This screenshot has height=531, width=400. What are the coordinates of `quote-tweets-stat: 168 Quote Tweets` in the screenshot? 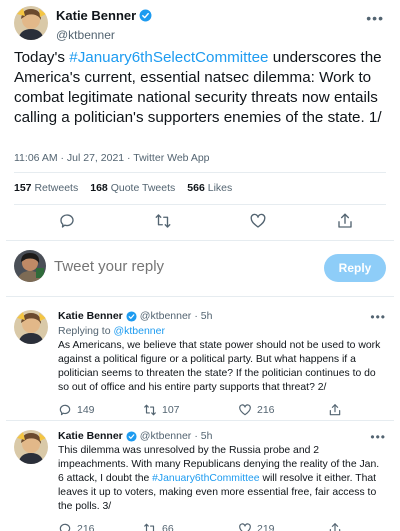 It's located at (132, 188).